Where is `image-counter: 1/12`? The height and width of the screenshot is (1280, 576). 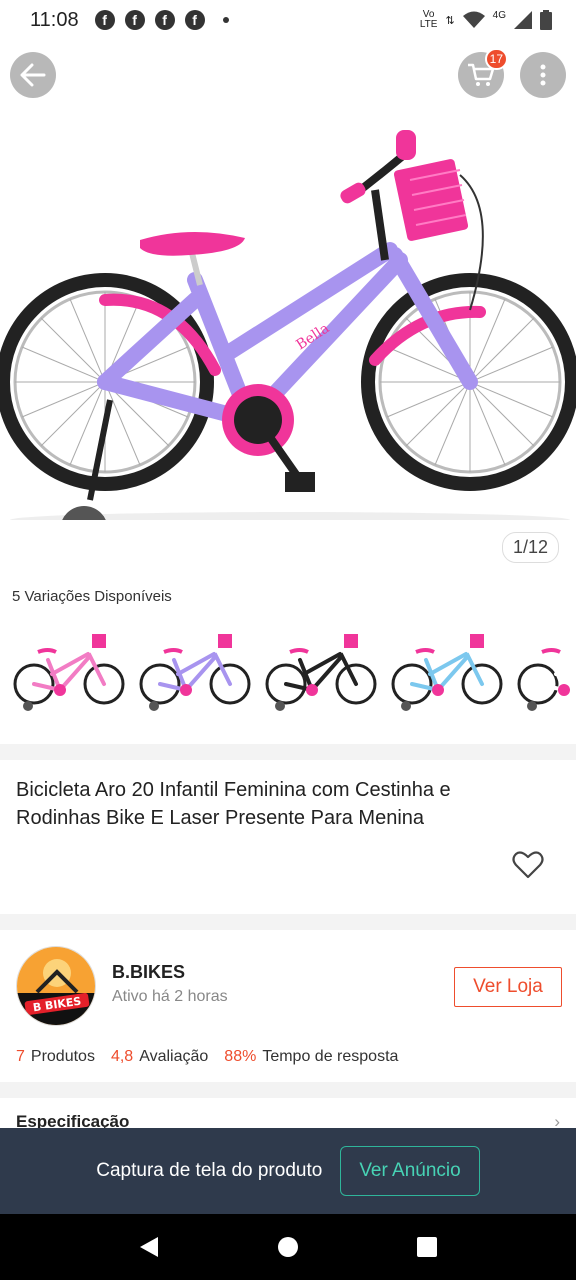
image-counter: 1/12 is located at coordinates (531, 547).